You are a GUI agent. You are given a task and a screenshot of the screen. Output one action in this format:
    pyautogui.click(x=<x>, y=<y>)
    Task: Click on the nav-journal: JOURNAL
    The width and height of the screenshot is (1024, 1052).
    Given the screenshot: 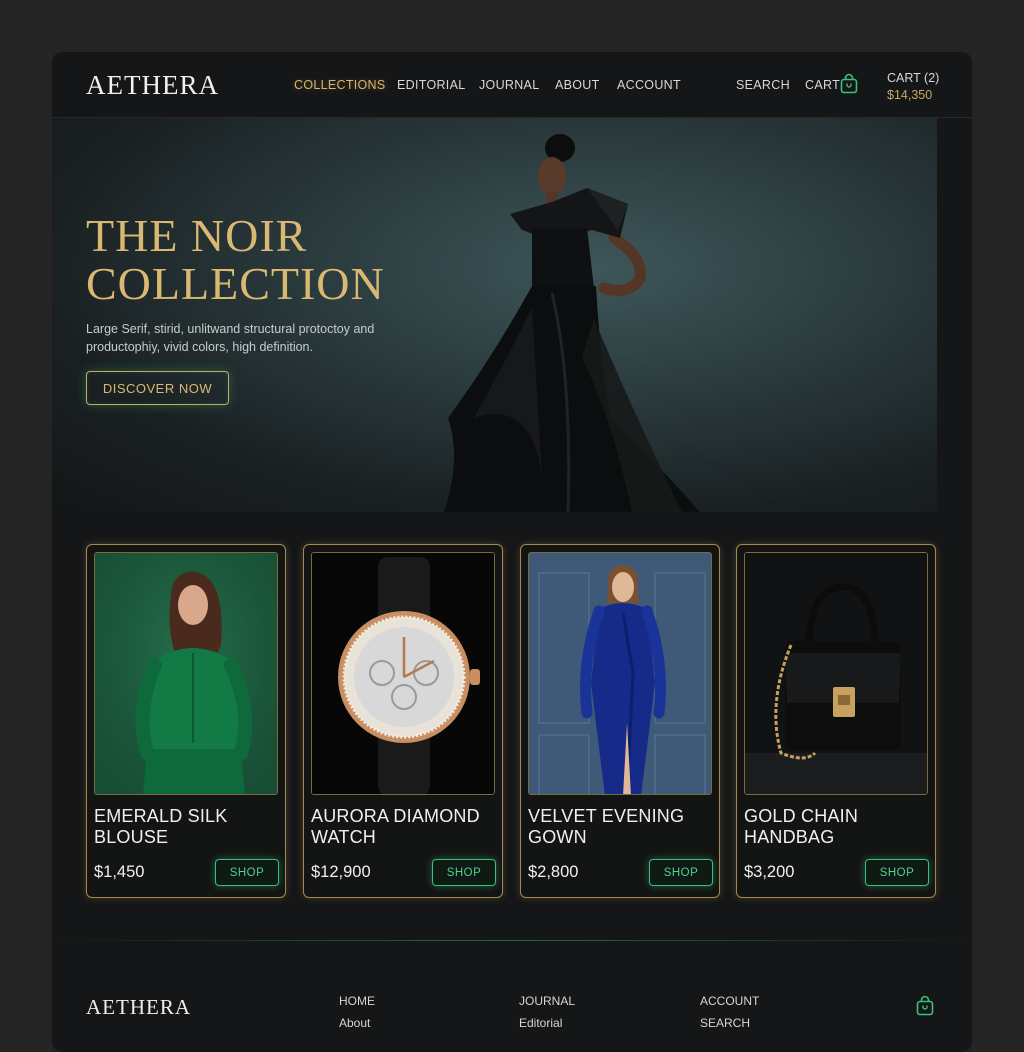 What is the action you would take?
    pyautogui.click(x=509, y=85)
    